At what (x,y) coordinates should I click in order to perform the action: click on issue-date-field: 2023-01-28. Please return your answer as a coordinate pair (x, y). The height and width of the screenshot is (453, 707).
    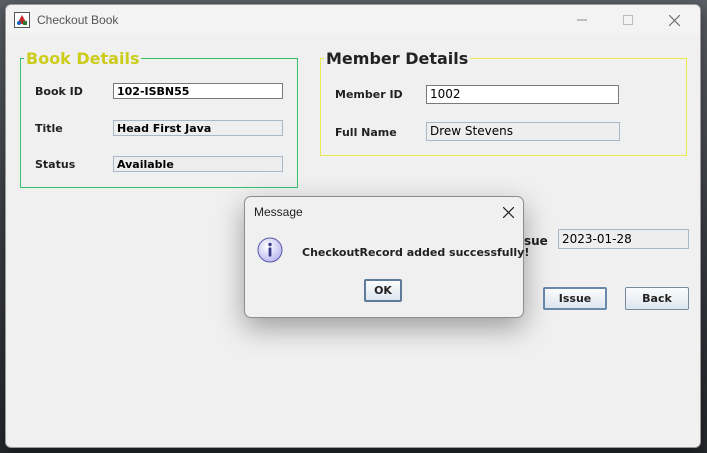
    Looking at the image, I should click on (623, 239).